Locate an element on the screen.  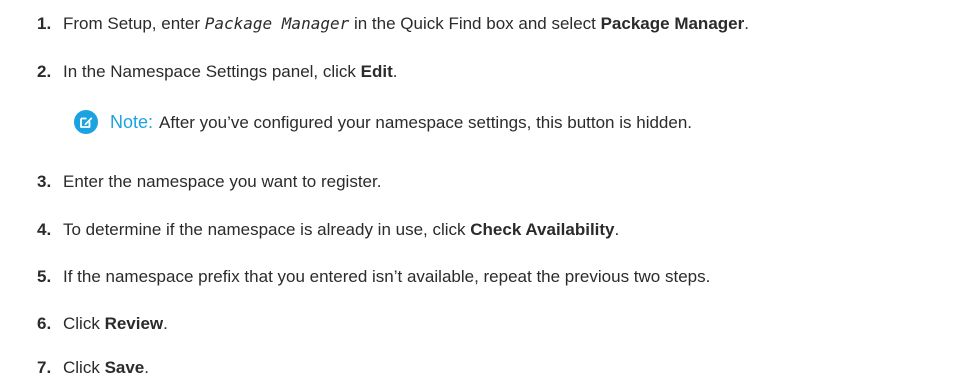
ui-term: Edit is located at coordinates (376, 71).